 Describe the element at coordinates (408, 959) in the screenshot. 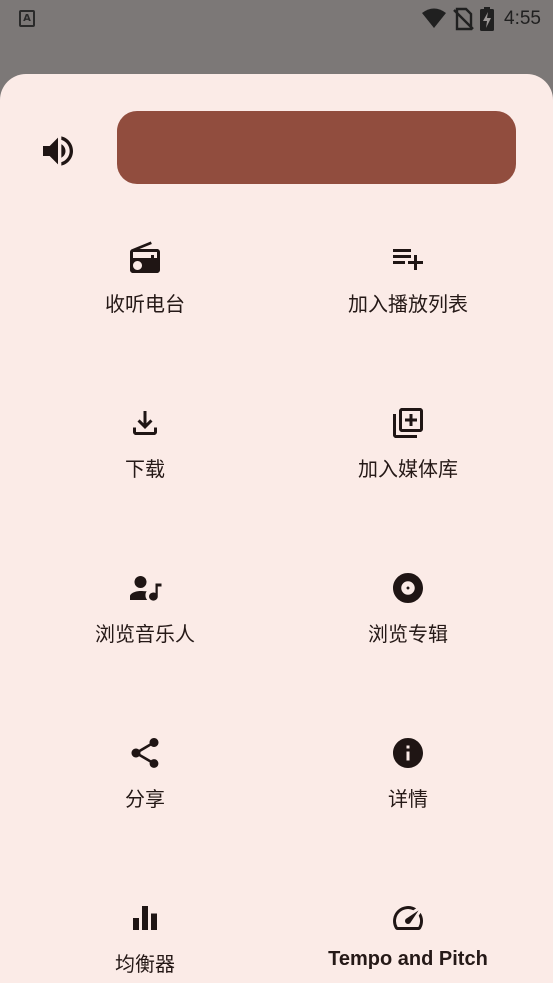

I see `menu-item-label: Tempo and Pitch` at that location.